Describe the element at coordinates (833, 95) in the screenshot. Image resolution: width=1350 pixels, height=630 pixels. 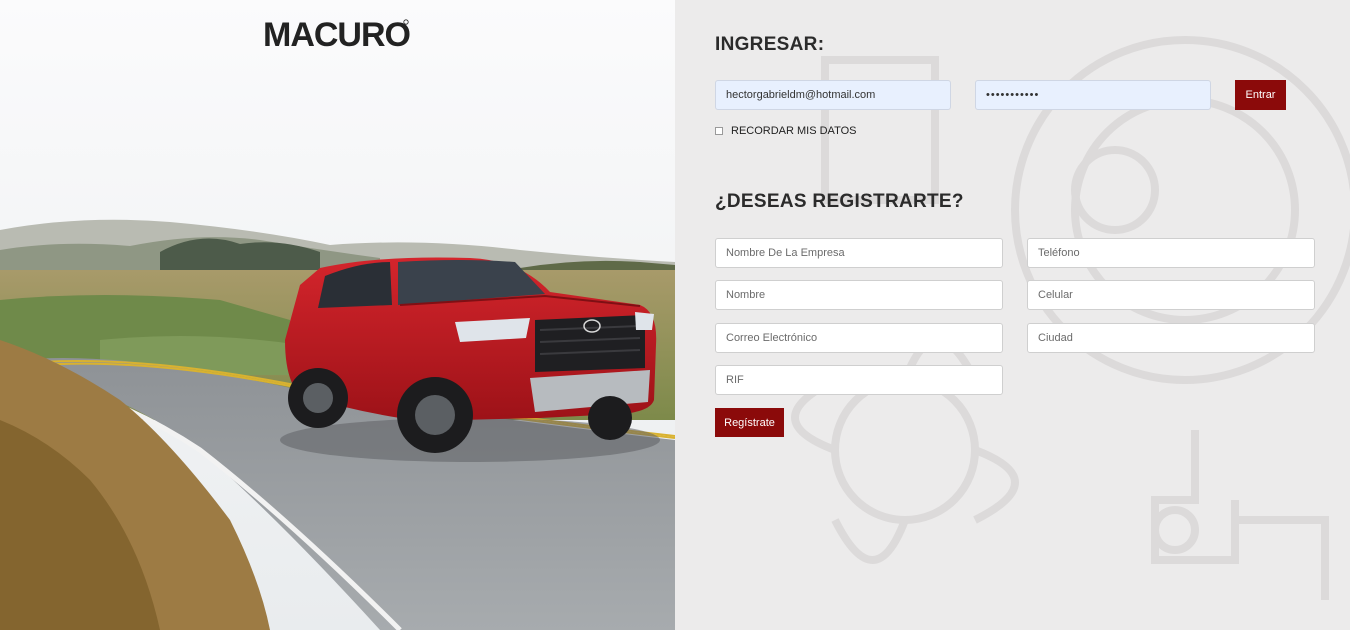
I see `login-email-input` at that location.